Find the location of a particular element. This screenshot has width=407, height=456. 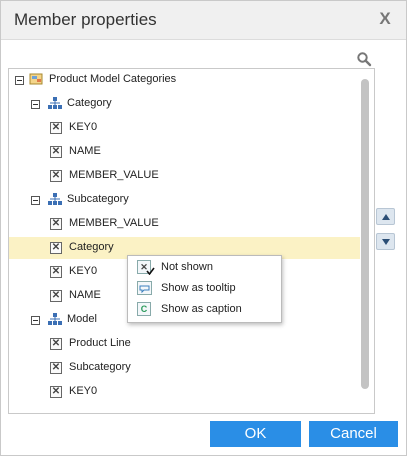

collapse-subcategory-toggle is located at coordinates (35, 200).